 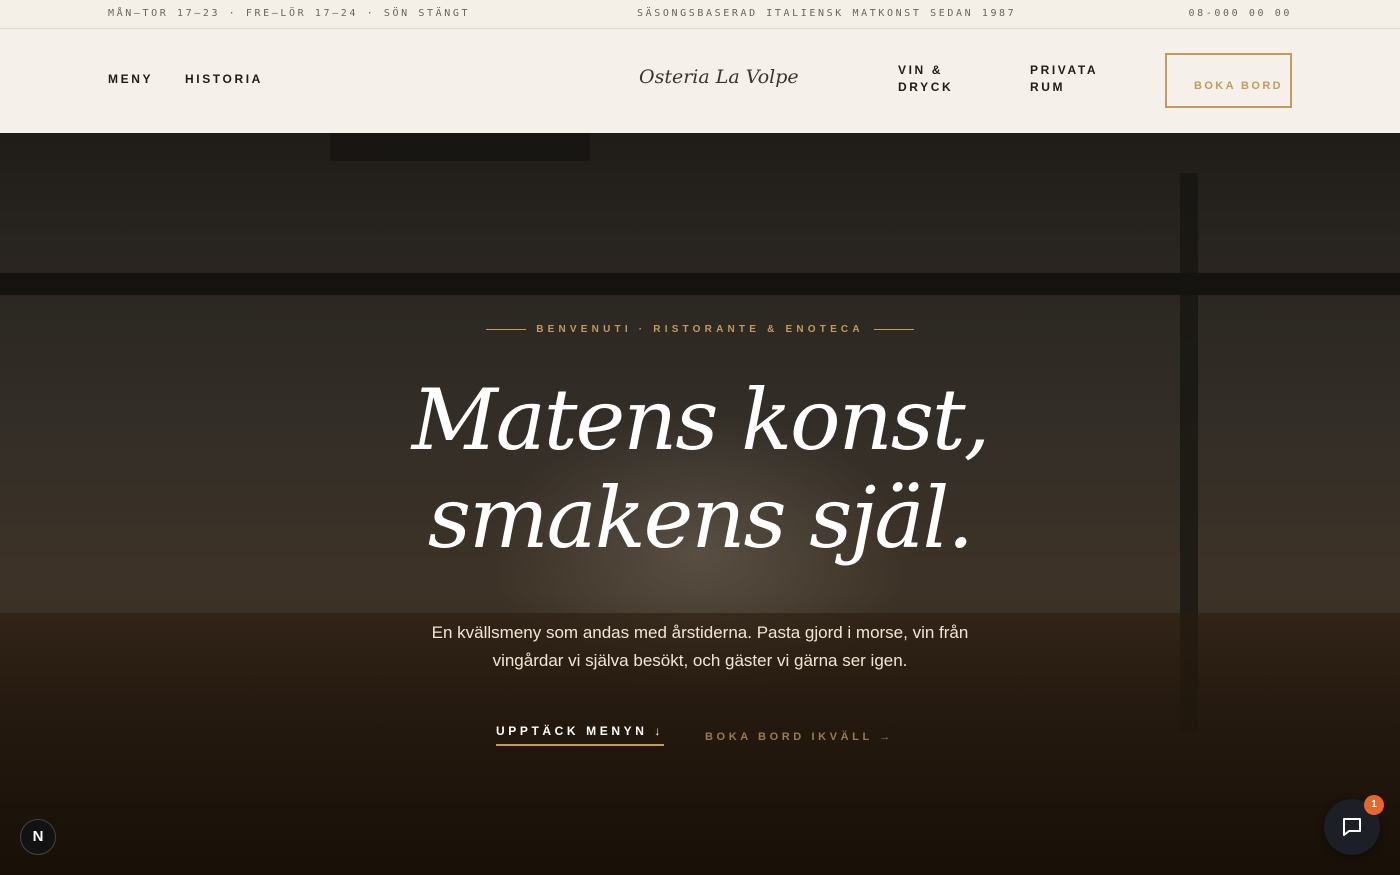 I want to click on nav-link-menu: MENY, so click(x=130, y=79).